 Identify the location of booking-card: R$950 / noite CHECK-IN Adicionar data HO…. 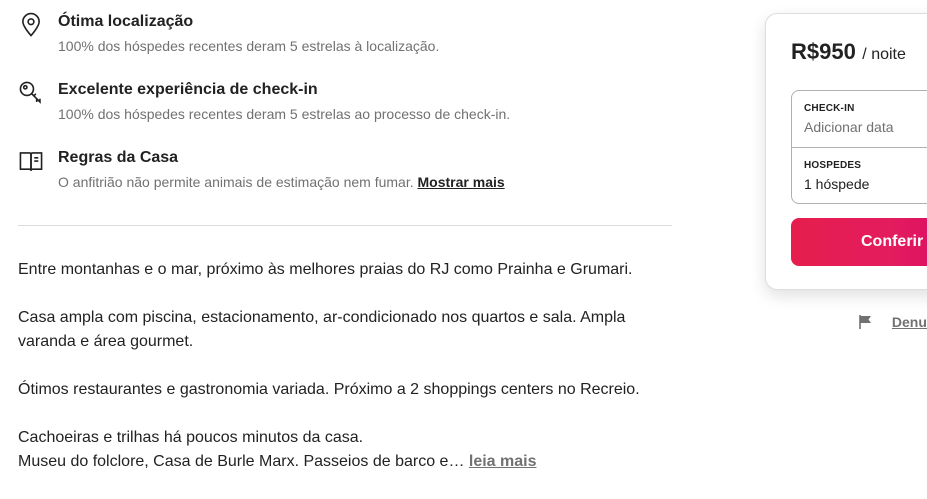
(846, 151).